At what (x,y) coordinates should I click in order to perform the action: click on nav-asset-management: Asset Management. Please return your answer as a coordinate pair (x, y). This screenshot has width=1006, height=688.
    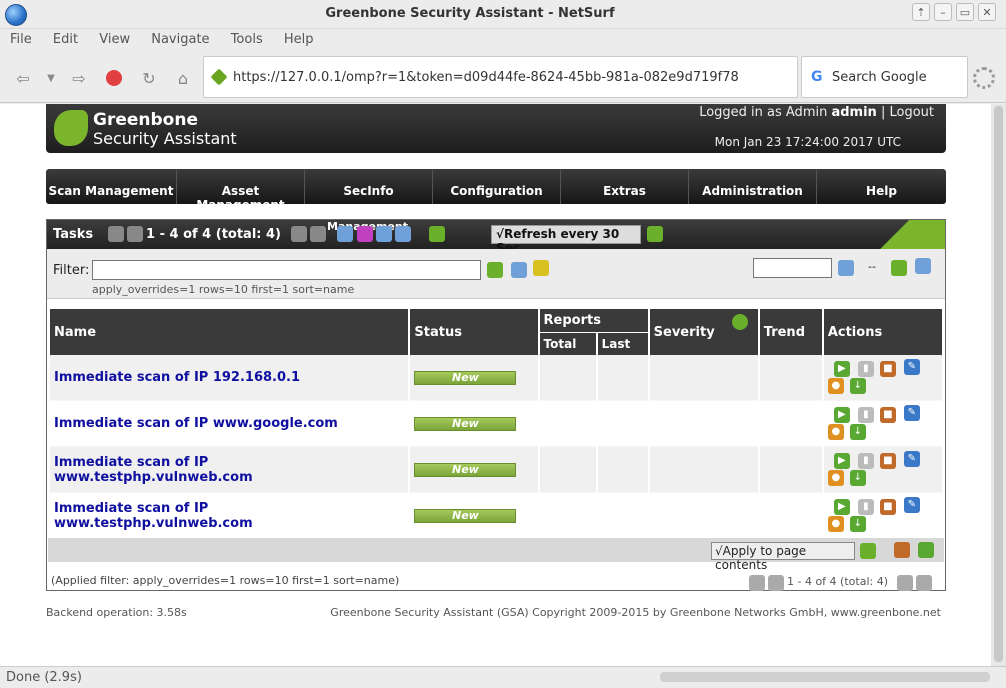
    Looking at the image, I should click on (241, 190).